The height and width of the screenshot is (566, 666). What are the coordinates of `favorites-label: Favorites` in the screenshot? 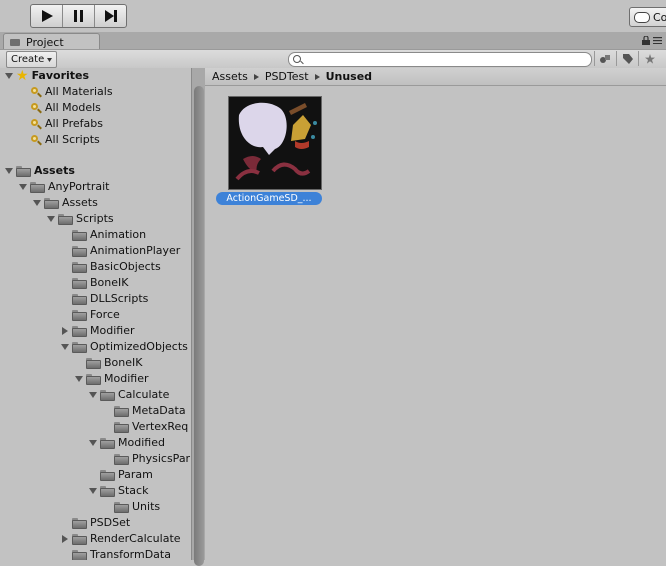 It's located at (60, 75).